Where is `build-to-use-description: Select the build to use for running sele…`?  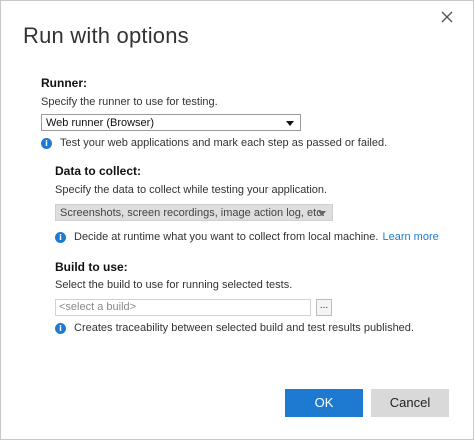 build-to-use-description: Select the build to use for running sele… is located at coordinates (174, 285).